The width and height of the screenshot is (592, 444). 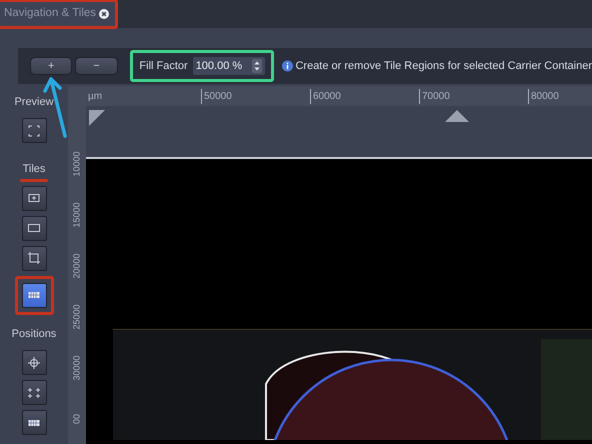 I want to click on ruler-label: 30000, so click(x=76, y=367).